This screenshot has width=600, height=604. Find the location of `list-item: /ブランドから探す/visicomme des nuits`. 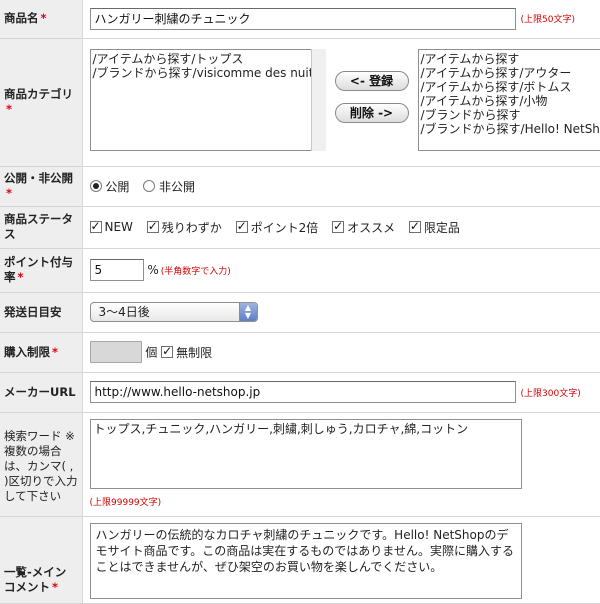

list-item: /ブランドから探す/visicomme des nuits is located at coordinates (200, 73).